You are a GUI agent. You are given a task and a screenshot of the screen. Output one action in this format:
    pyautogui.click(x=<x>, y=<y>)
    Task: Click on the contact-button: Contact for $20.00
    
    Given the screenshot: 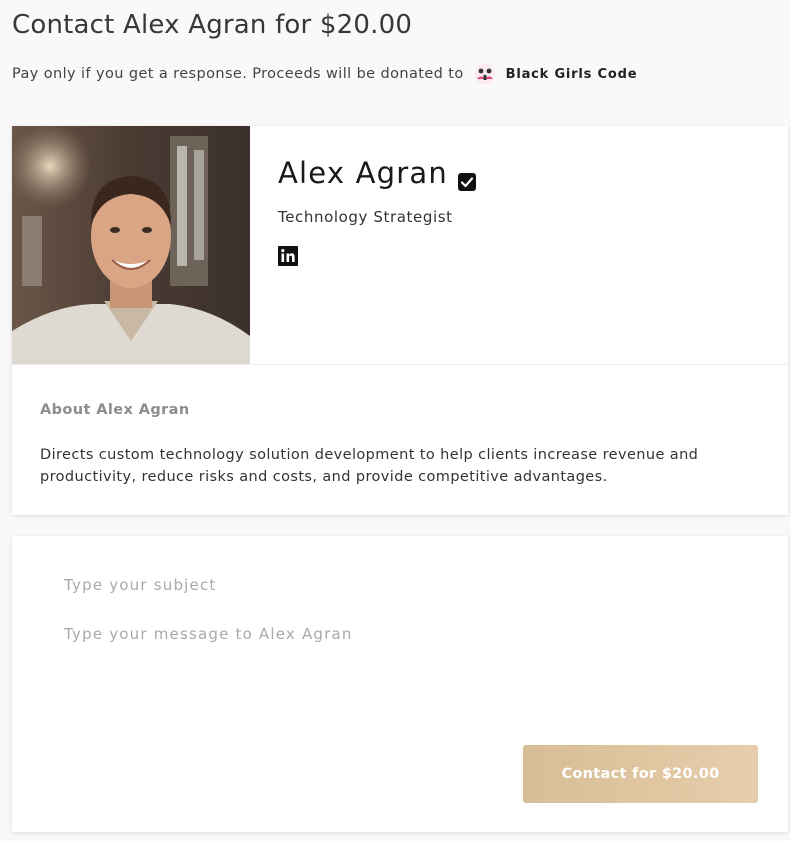 What is the action you would take?
    pyautogui.click(x=640, y=774)
    